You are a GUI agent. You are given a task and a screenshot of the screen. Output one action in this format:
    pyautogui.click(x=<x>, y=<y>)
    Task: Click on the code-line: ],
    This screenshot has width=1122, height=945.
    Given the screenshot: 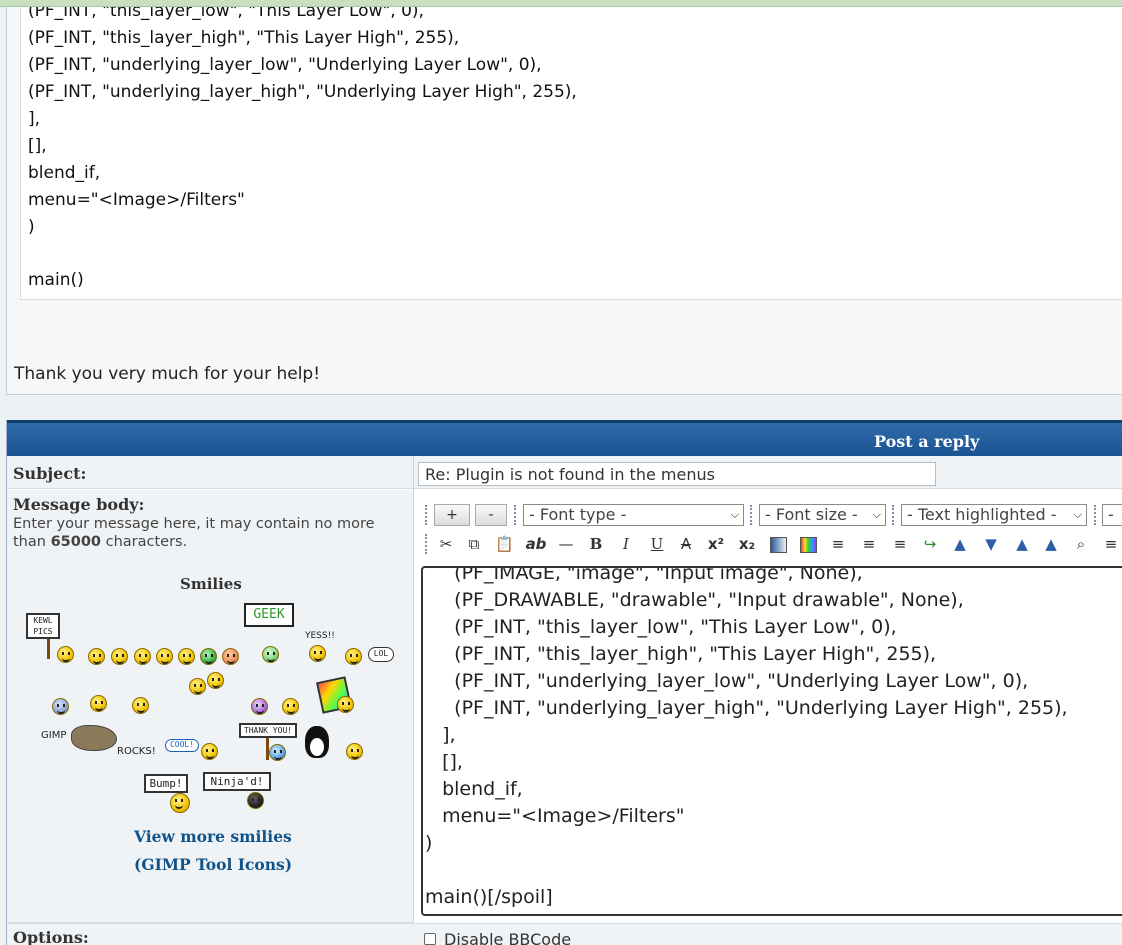 What is the action you would take?
    pyautogui.click(x=34, y=119)
    